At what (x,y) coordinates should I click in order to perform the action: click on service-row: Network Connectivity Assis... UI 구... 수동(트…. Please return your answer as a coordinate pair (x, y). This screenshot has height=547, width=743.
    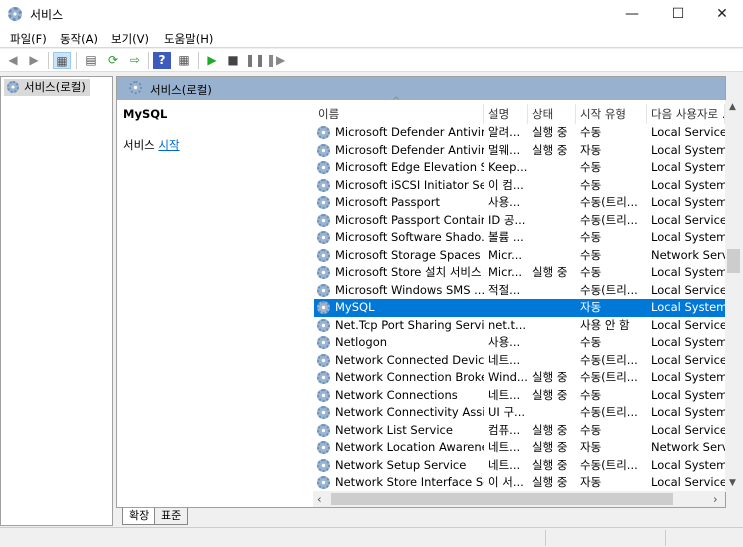
    Looking at the image, I should click on (519, 413).